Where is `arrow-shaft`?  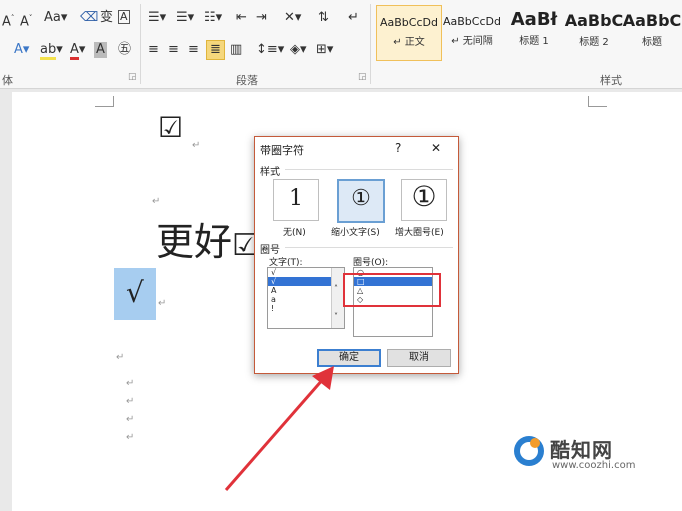 arrow-shaft is located at coordinates (275, 434).